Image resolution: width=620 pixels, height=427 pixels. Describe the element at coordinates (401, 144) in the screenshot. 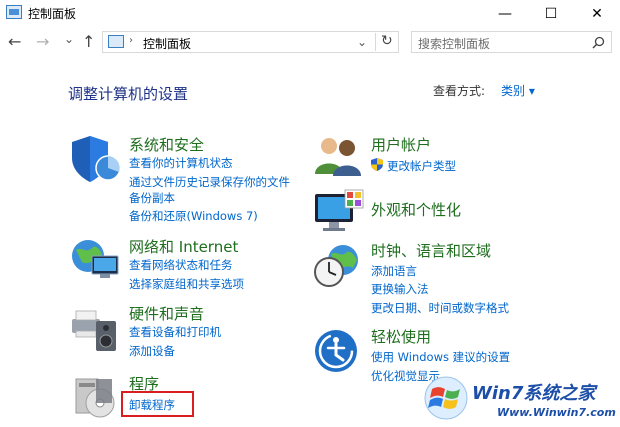

I see `category-user-accounts: 用户帐户` at that location.